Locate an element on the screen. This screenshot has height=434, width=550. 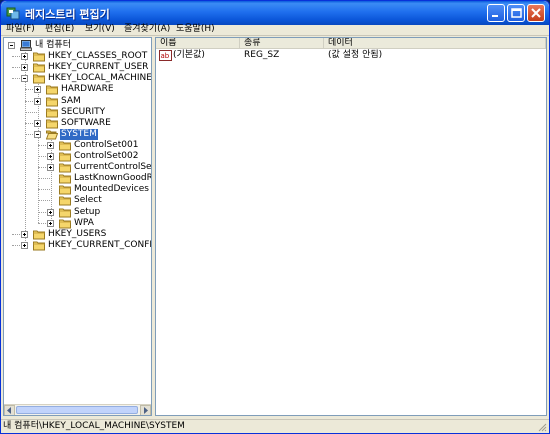
tree-node-label: ControlSet002 is located at coordinates (106, 156).